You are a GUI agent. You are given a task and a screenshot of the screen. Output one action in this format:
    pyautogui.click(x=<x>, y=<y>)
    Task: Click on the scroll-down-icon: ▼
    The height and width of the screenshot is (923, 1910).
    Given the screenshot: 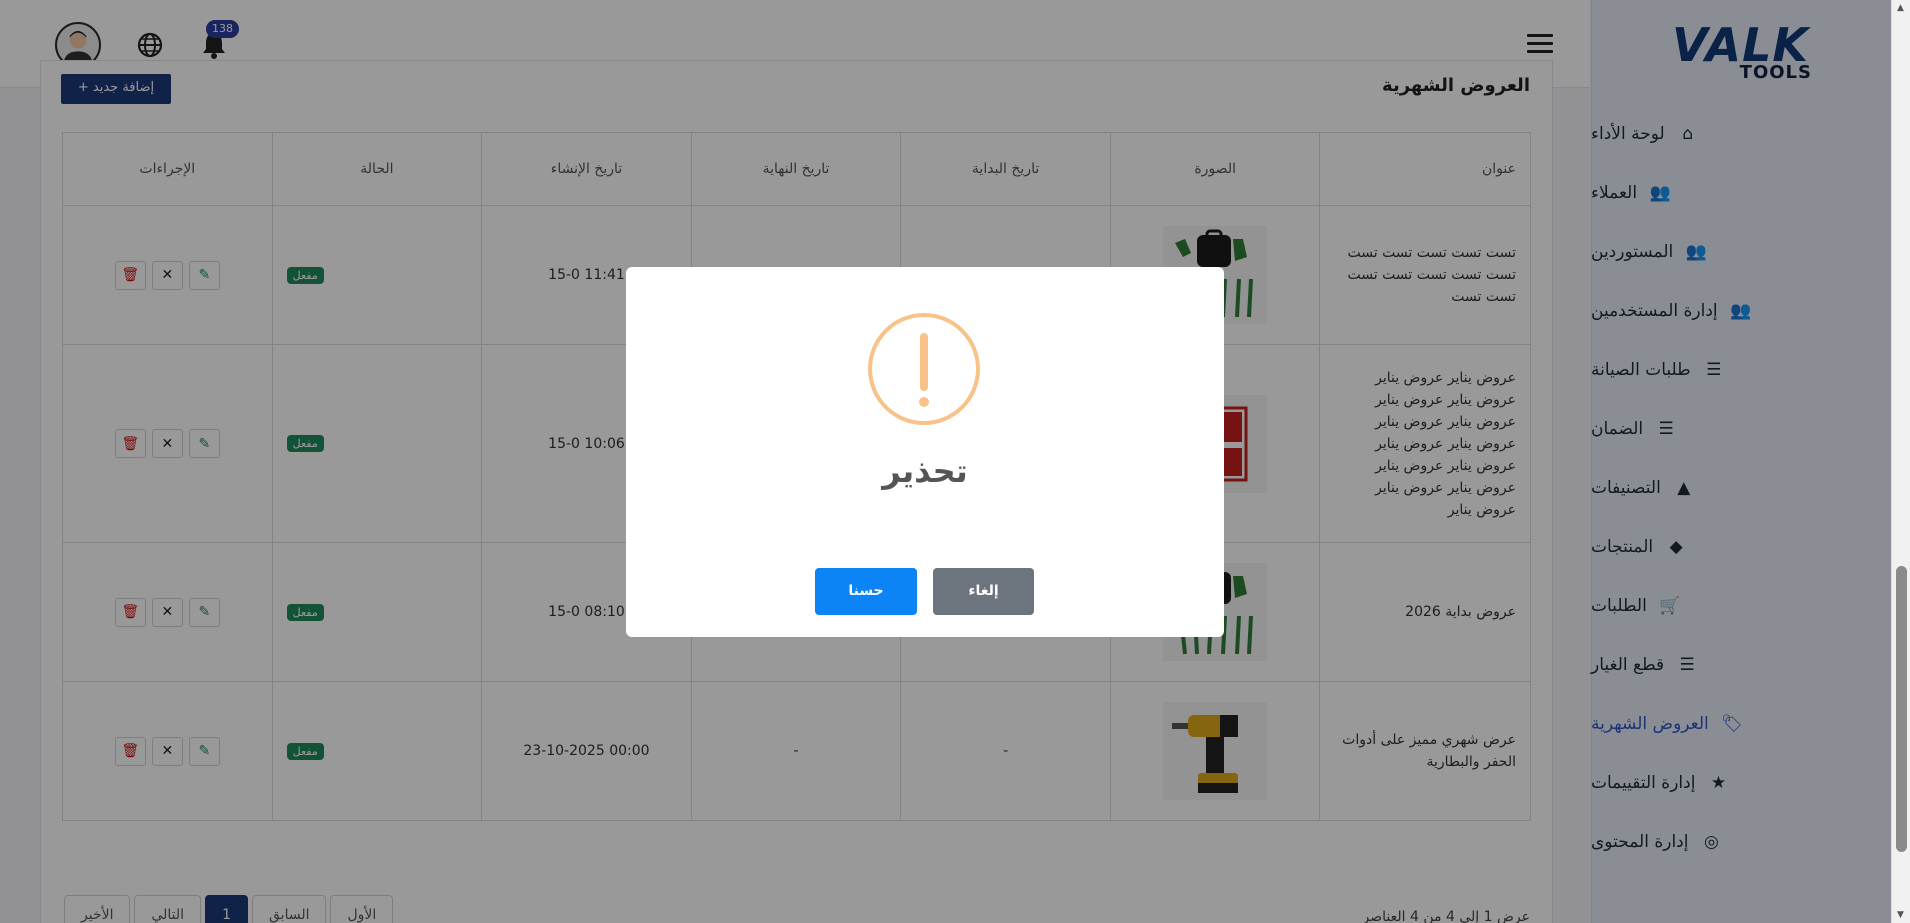 What is the action you would take?
    pyautogui.click(x=1900, y=915)
    